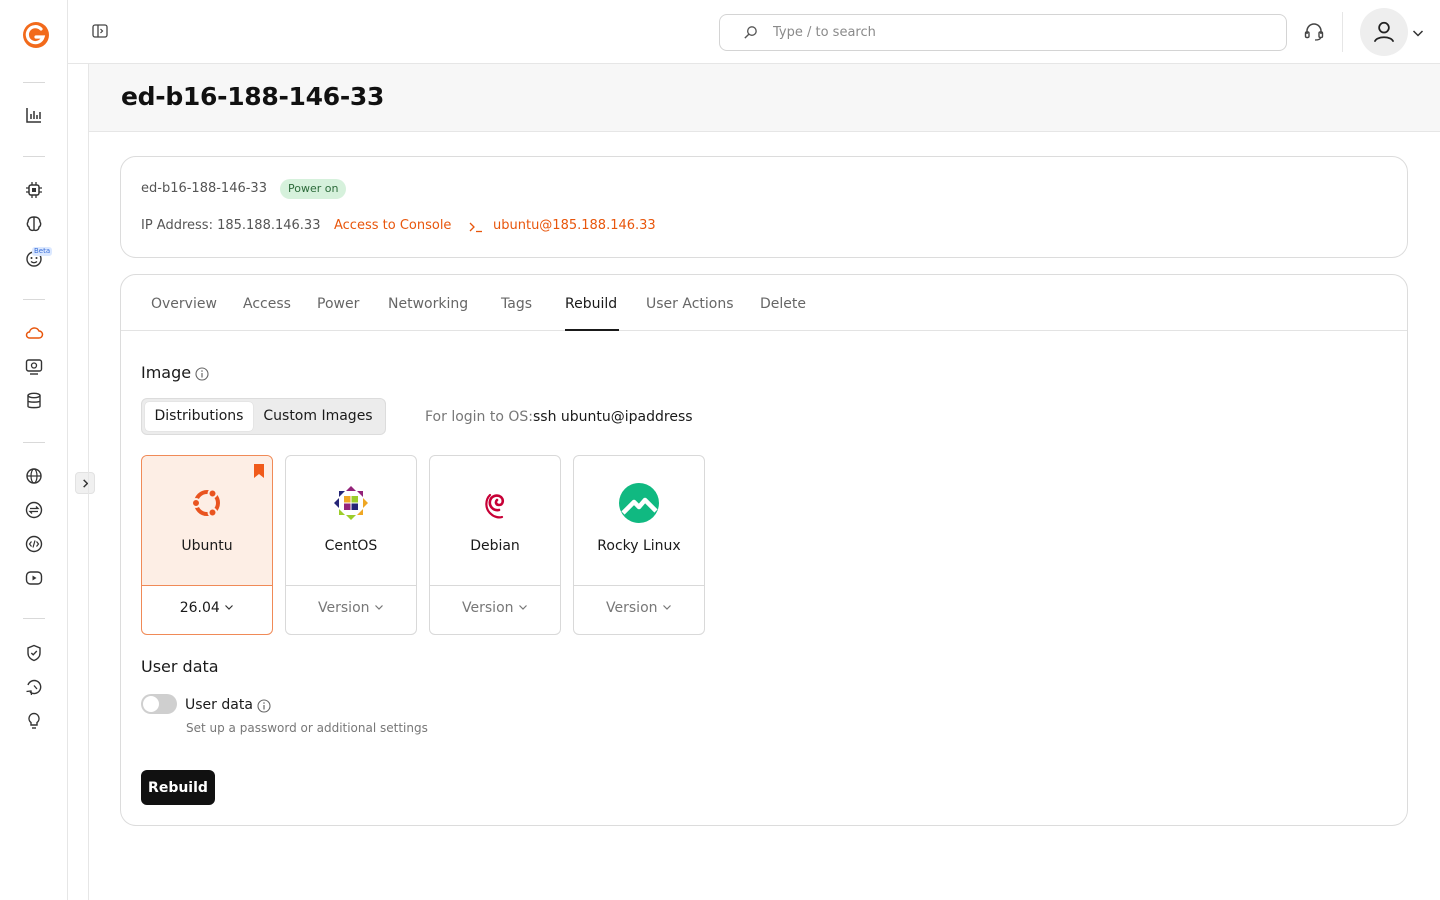 This screenshot has height=900, width=1440. I want to click on tab-networking: Networking, so click(428, 304).